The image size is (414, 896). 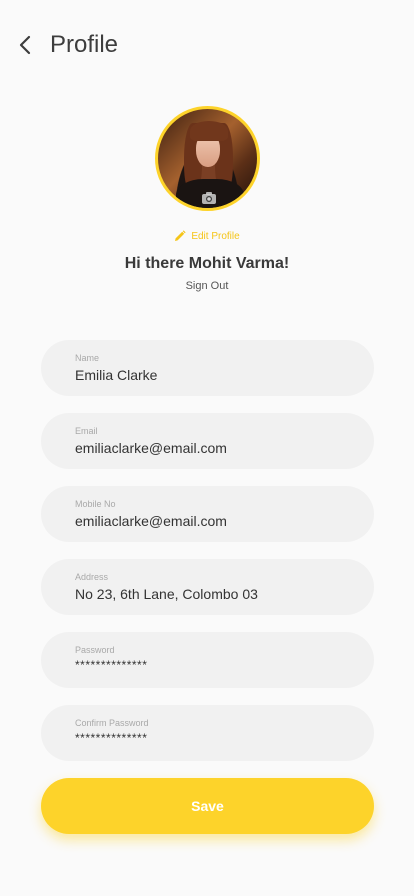 I want to click on address-field: Address No 23, 6th Lane, Colombo 03, so click(x=207, y=587).